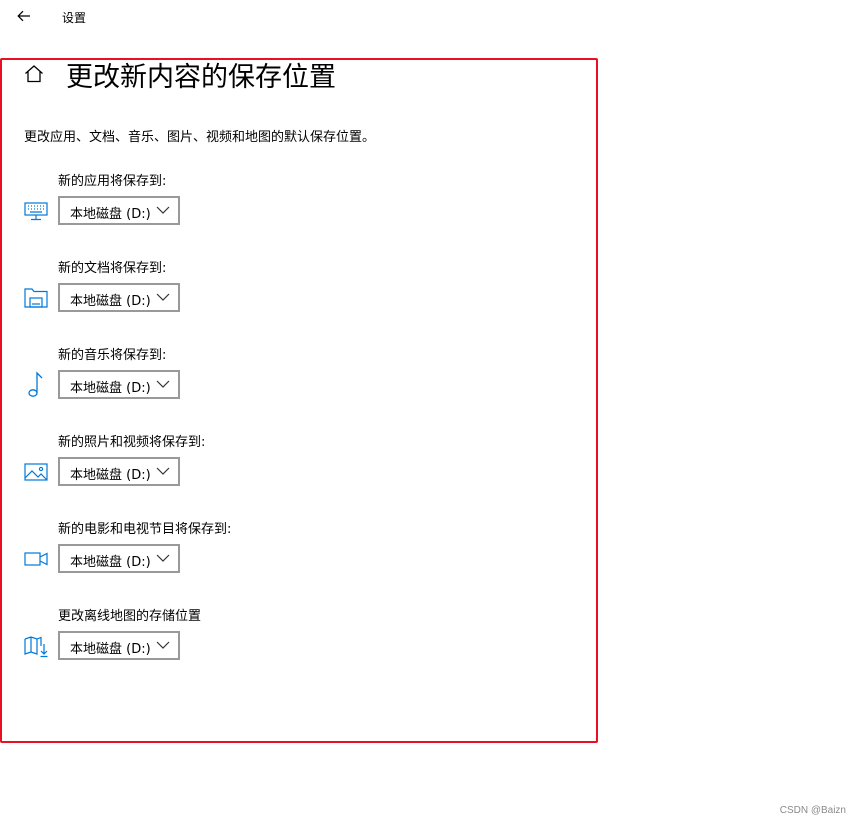 The width and height of the screenshot is (862, 824). Describe the element at coordinates (36, 646) in the screenshot. I see `map-download-icon` at that location.